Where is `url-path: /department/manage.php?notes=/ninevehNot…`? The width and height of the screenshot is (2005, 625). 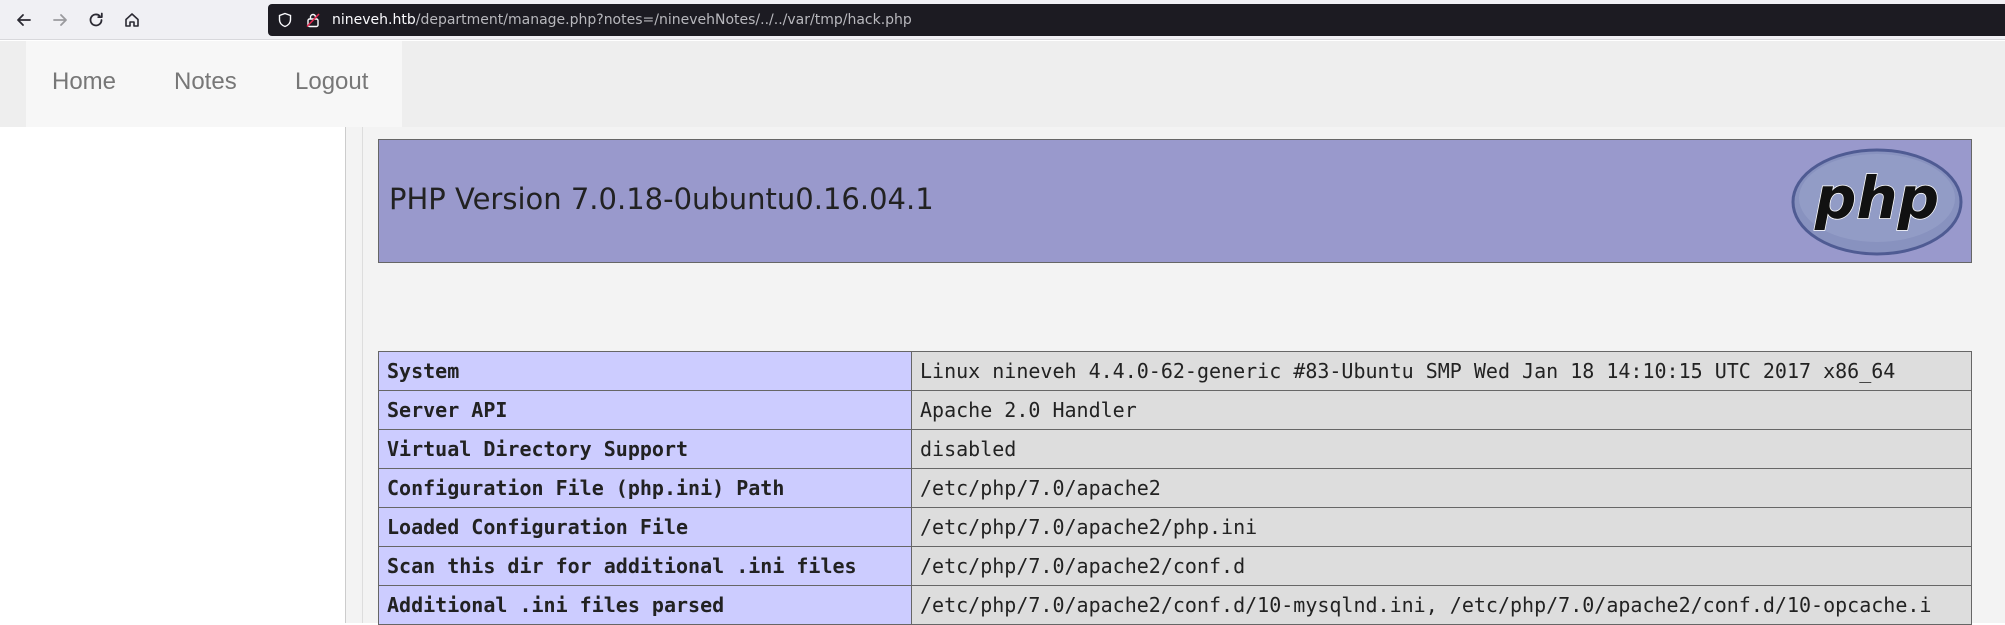 url-path: /department/manage.php?notes=/ninevehNot… is located at coordinates (663, 20).